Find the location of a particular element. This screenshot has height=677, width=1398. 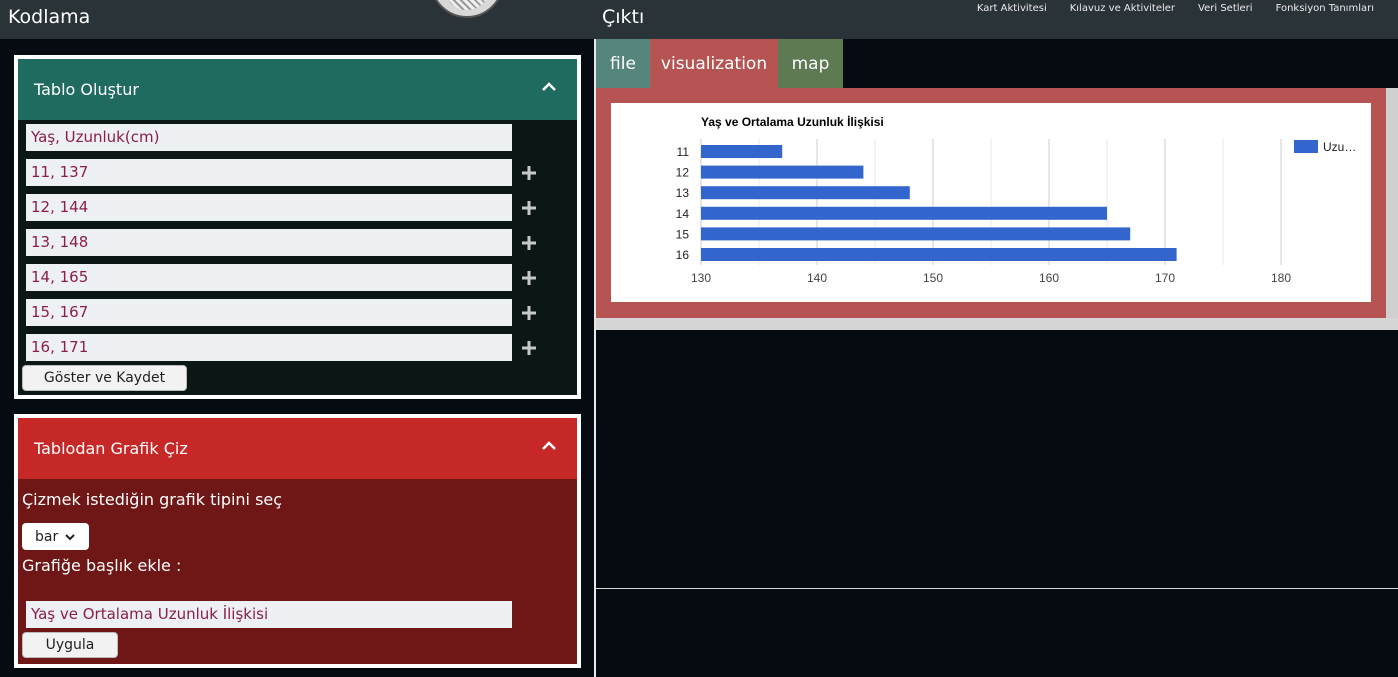

horizontal-scrollbar is located at coordinates (997, 324).